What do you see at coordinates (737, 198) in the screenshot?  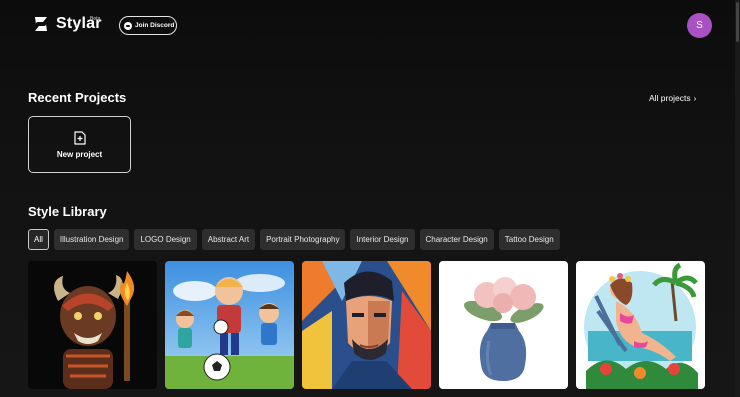 I see `scrollbar` at bounding box center [737, 198].